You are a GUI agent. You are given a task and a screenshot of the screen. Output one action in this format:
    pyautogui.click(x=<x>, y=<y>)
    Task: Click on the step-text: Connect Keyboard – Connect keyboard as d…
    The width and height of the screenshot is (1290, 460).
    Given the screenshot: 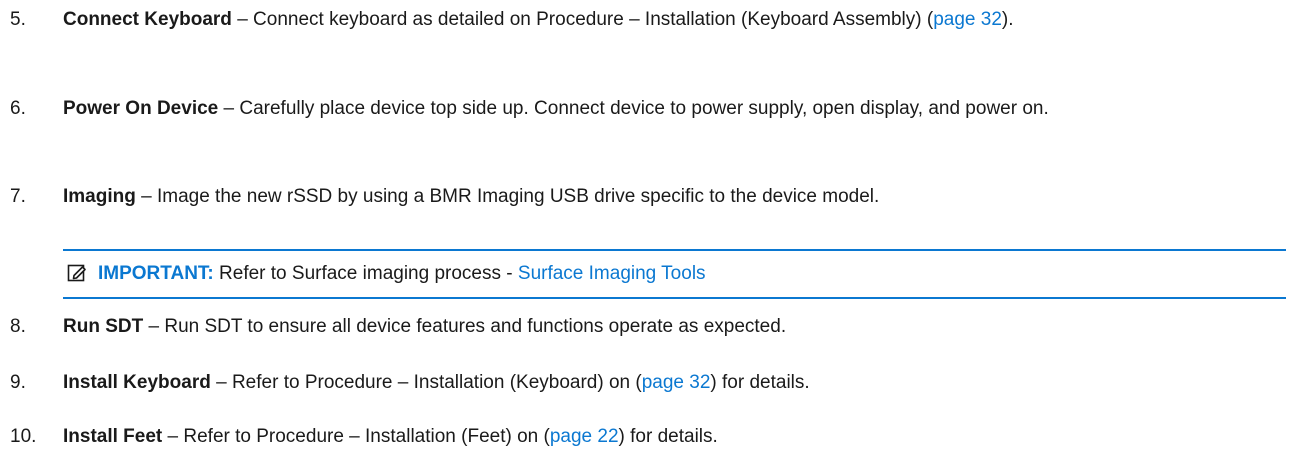 What is the action you would take?
    pyautogui.click(x=663, y=20)
    